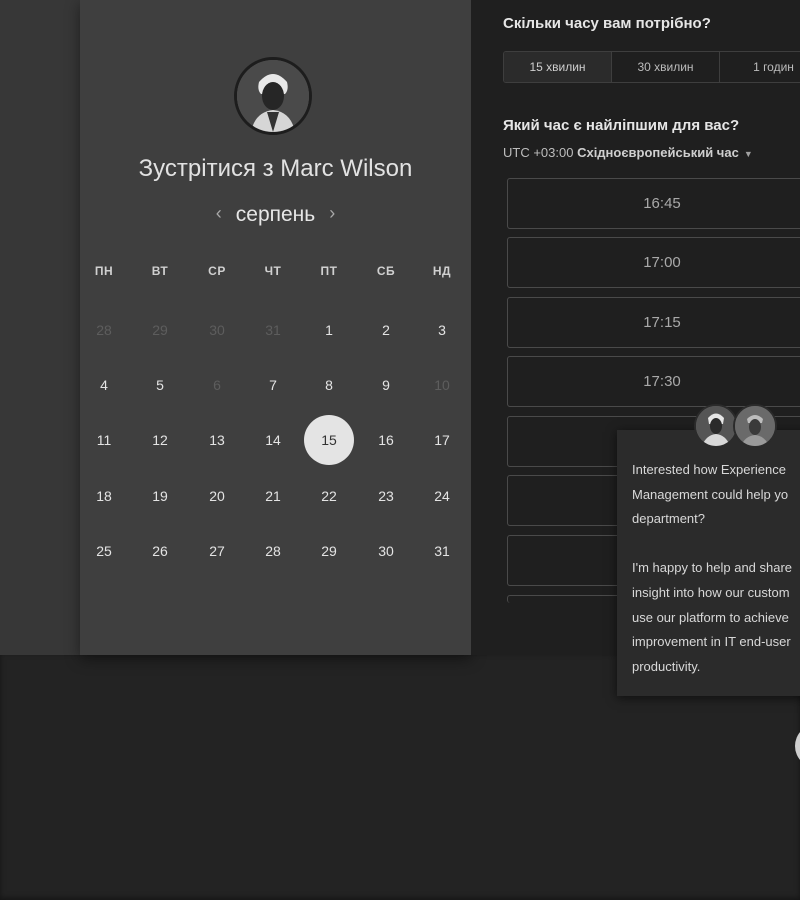 This screenshot has width=800, height=900. What do you see at coordinates (329, 385) in the screenshot?
I see `calendar-day: 8` at bounding box center [329, 385].